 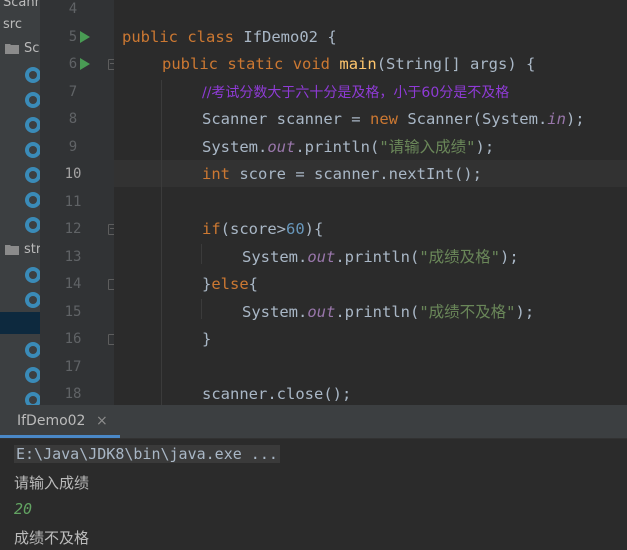 I want to click on code-line-18: scanner.close();, so click(x=277, y=394).